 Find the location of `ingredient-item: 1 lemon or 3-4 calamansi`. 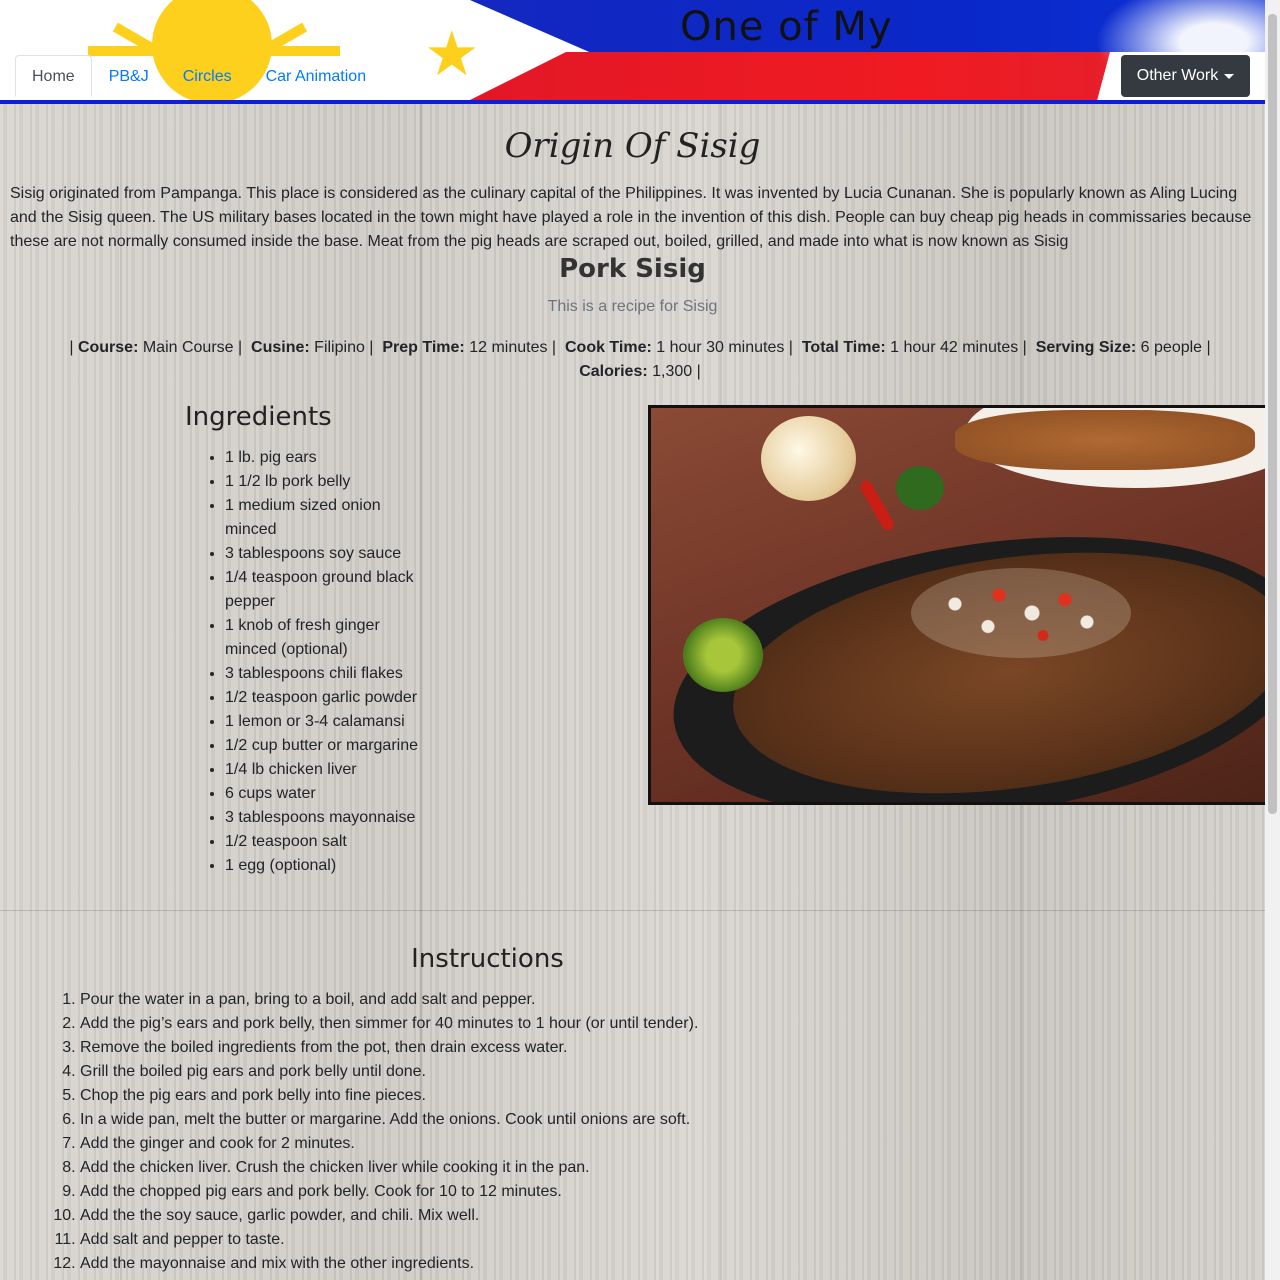

ingredient-item: 1 lemon or 3-4 calamansi is located at coordinates (330, 722).